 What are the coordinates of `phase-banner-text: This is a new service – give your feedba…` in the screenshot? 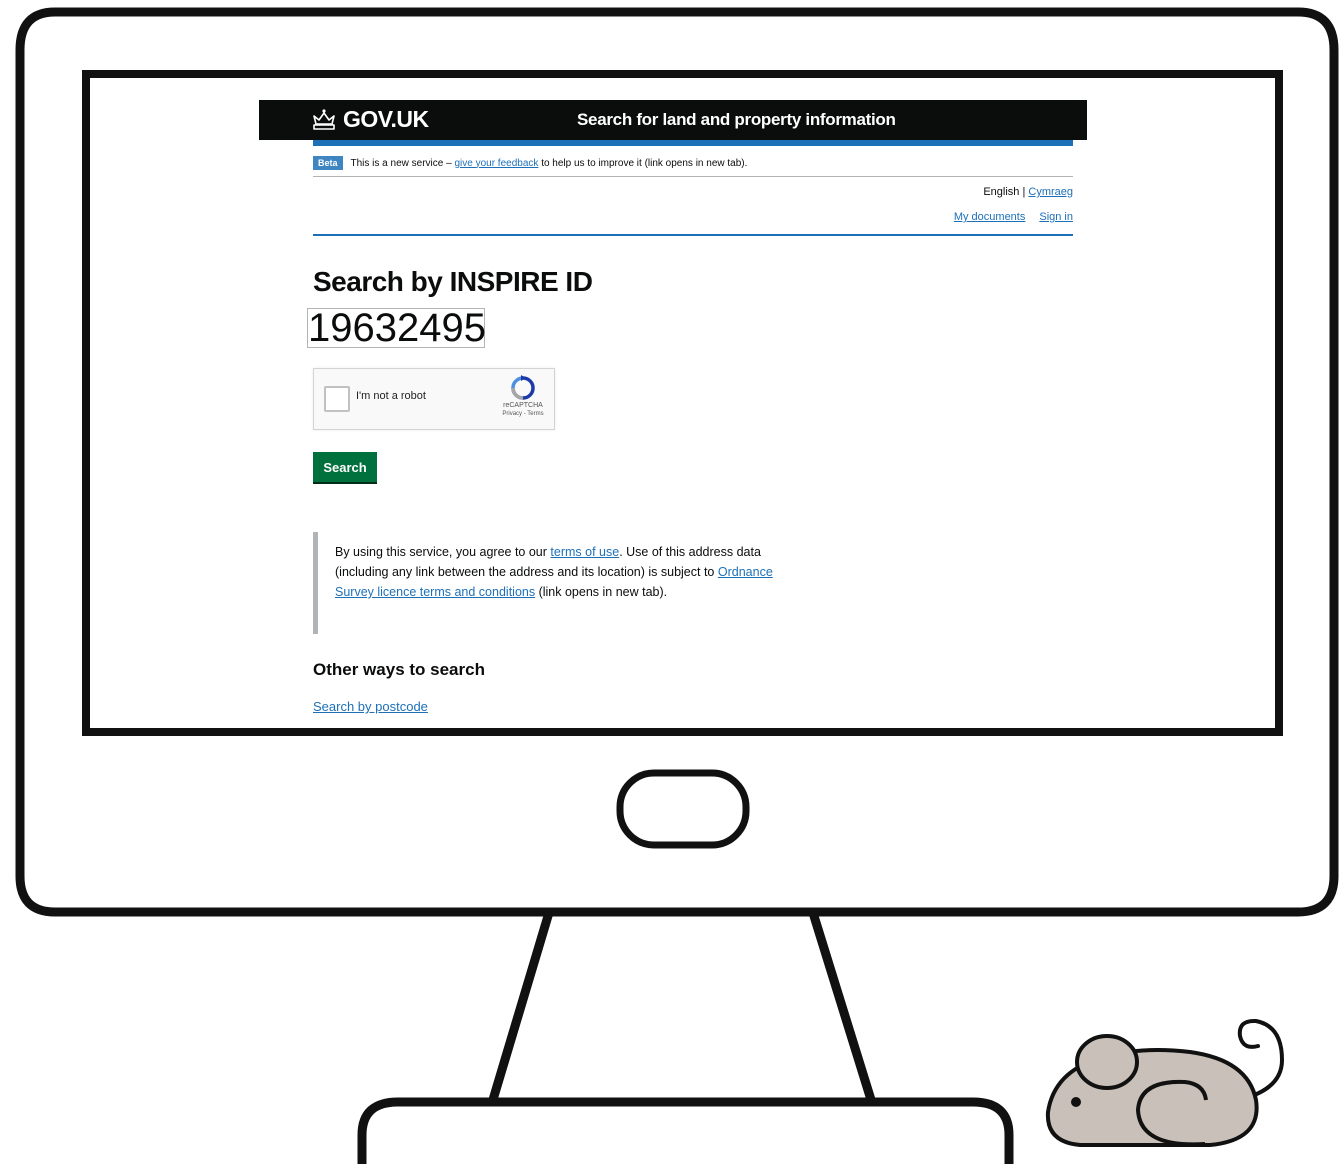 It's located at (549, 163).